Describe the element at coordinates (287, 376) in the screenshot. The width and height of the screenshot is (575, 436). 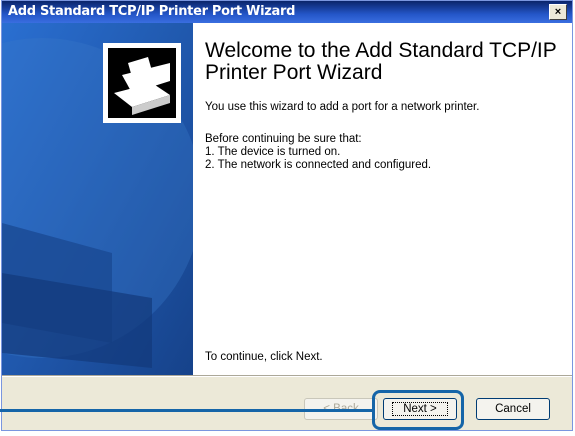
I see `divider` at that location.